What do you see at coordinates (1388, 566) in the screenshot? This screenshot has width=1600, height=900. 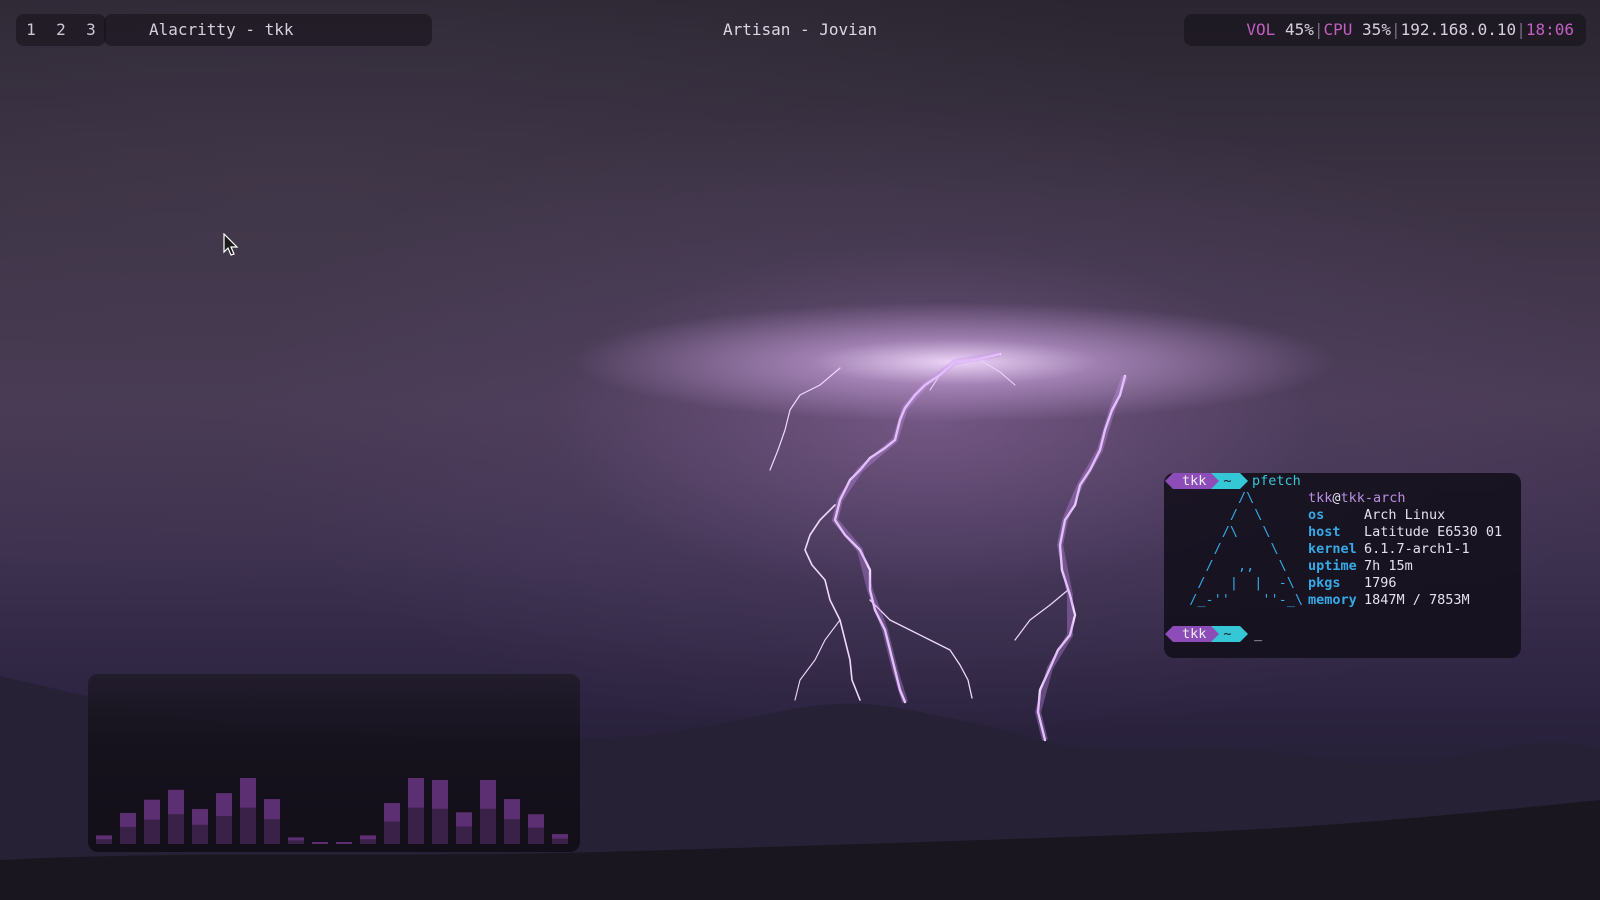 I see `fetch-value: 7h 15m` at bounding box center [1388, 566].